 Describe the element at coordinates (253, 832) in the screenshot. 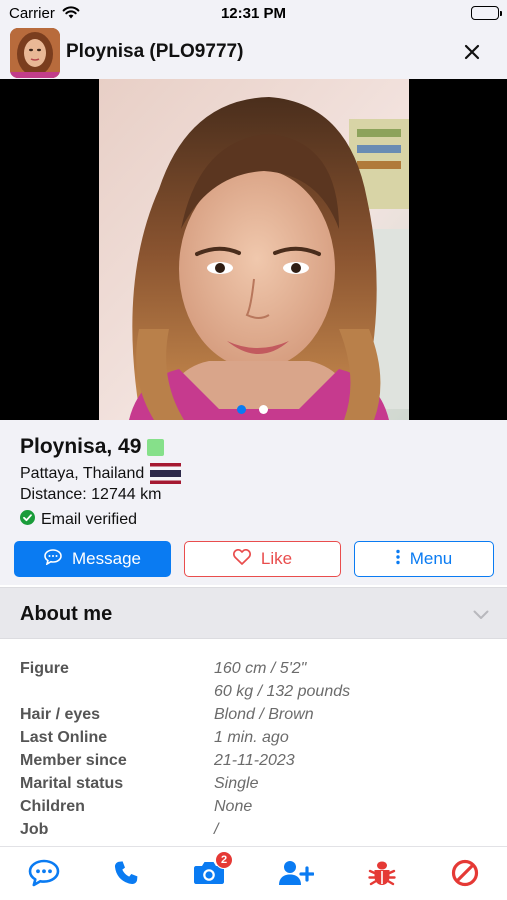

I see `detail-row: Job /` at that location.